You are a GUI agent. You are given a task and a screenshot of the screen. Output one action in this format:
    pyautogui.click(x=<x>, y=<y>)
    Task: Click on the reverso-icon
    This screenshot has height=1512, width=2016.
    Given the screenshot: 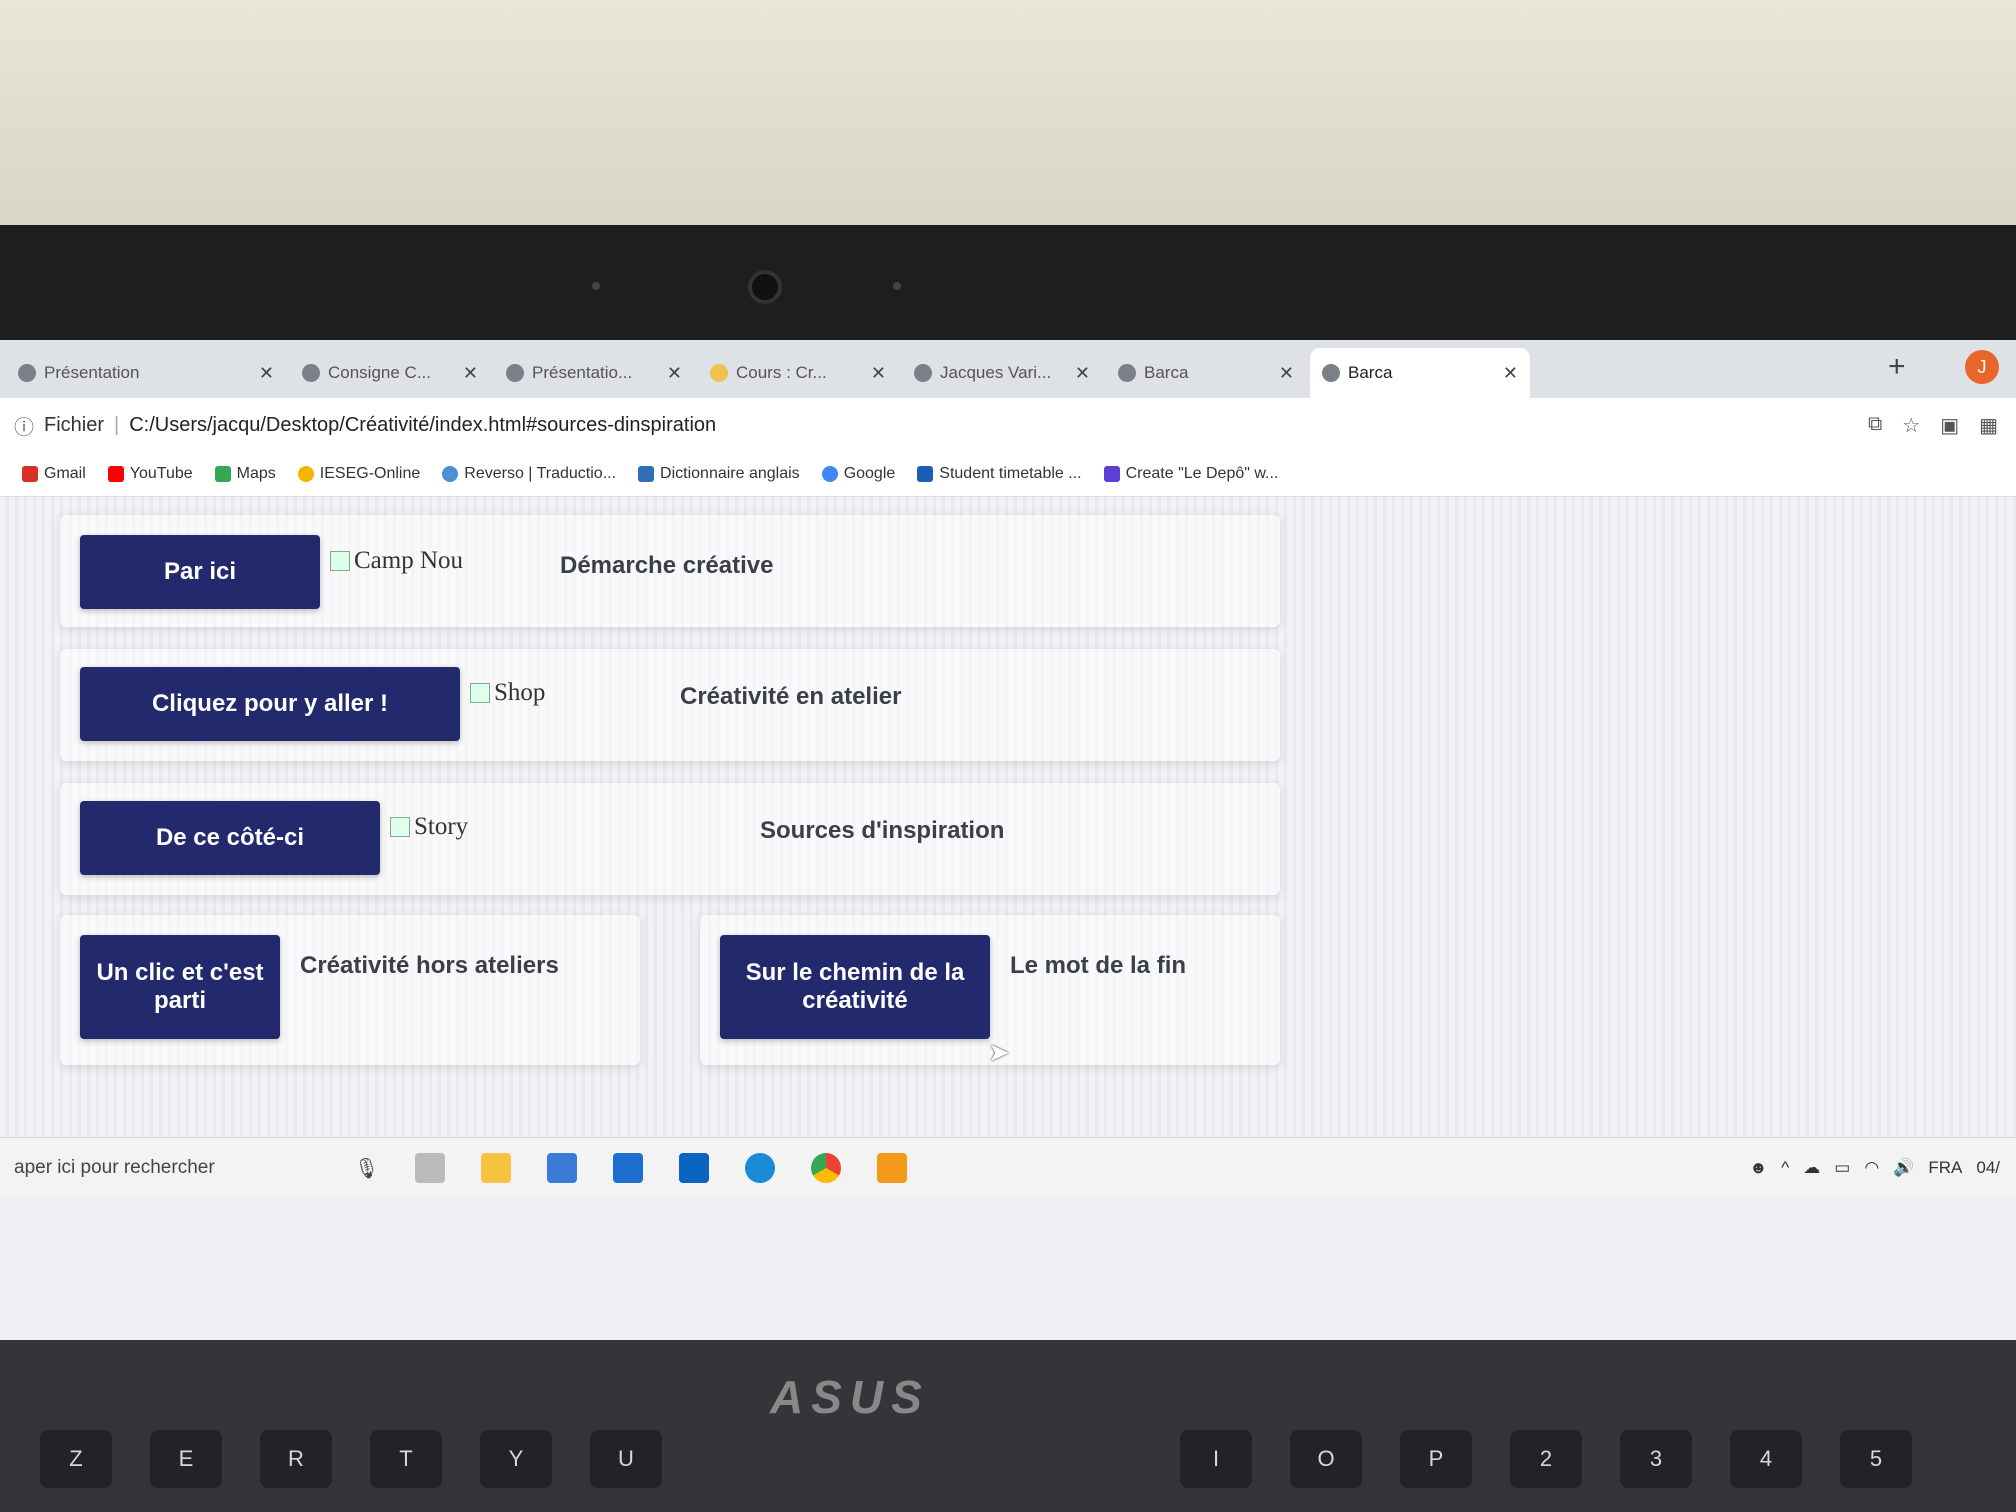 What is the action you would take?
    pyautogui.click(x=450, y=474)
    